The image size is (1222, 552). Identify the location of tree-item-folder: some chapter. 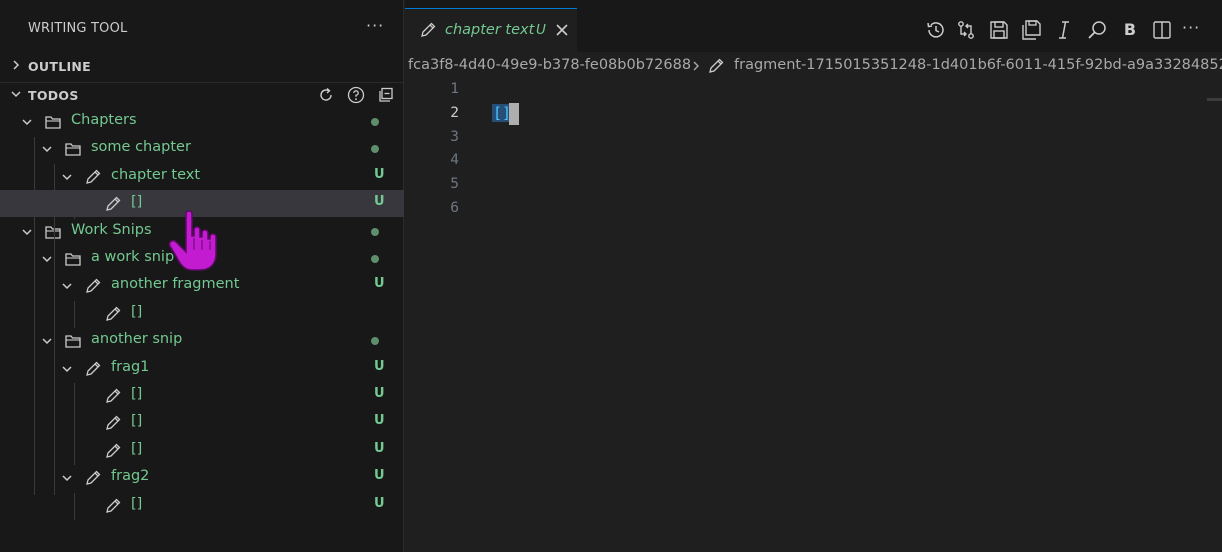
(202, 148).